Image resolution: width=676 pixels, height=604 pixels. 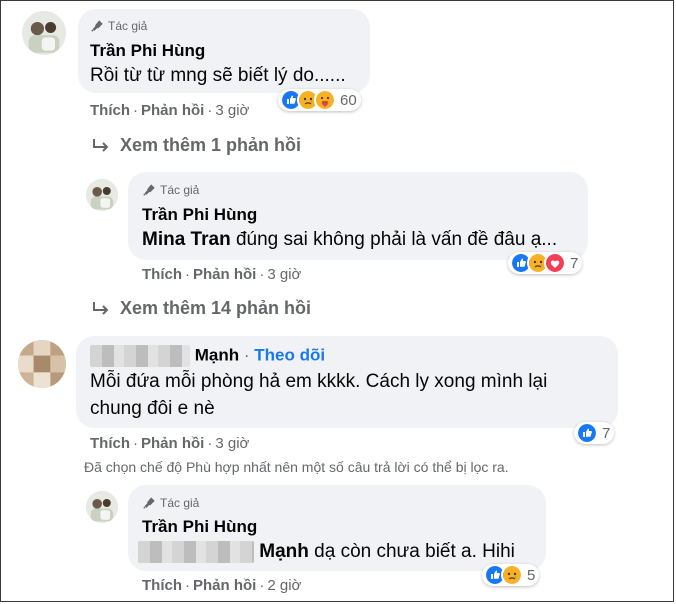 I want to click on view-more-replies: Xem thêm 14 phản hồi, so click(x=201, y=308).